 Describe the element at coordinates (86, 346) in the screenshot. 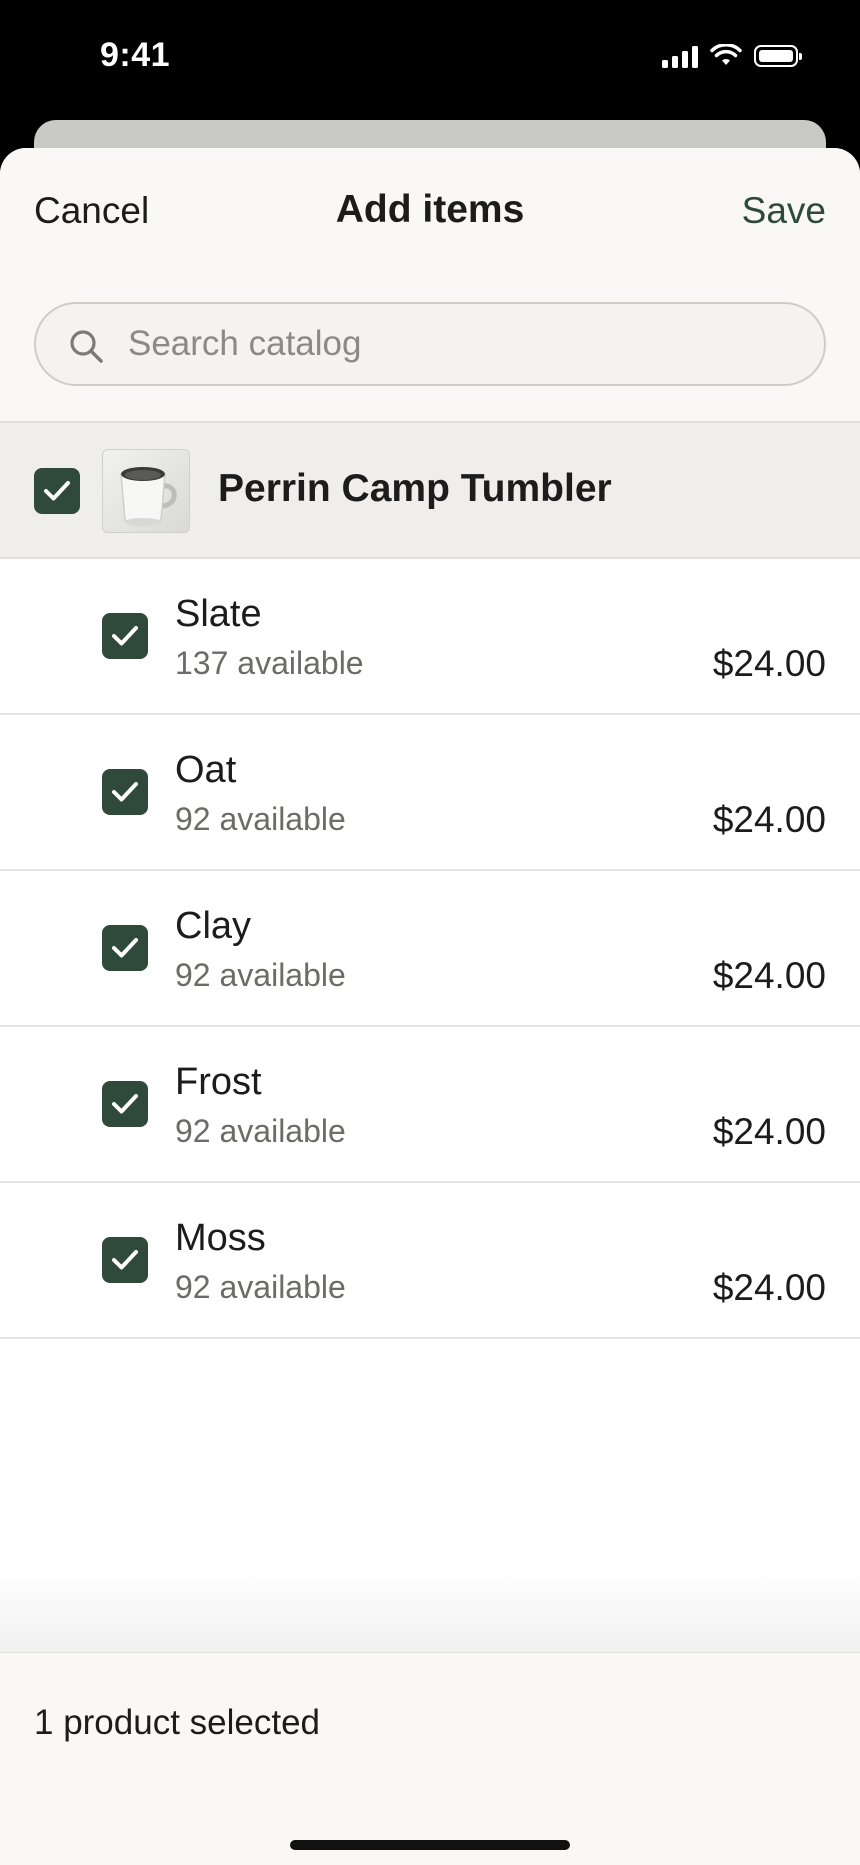

I see `search-icon` at that location.